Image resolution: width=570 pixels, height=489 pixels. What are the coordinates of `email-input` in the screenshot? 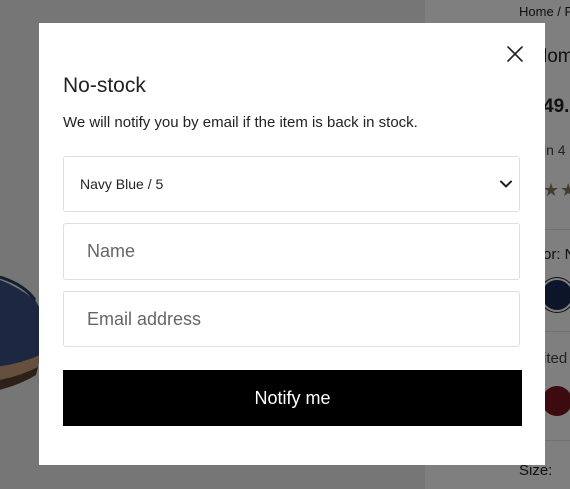 It's located at (291, 319).